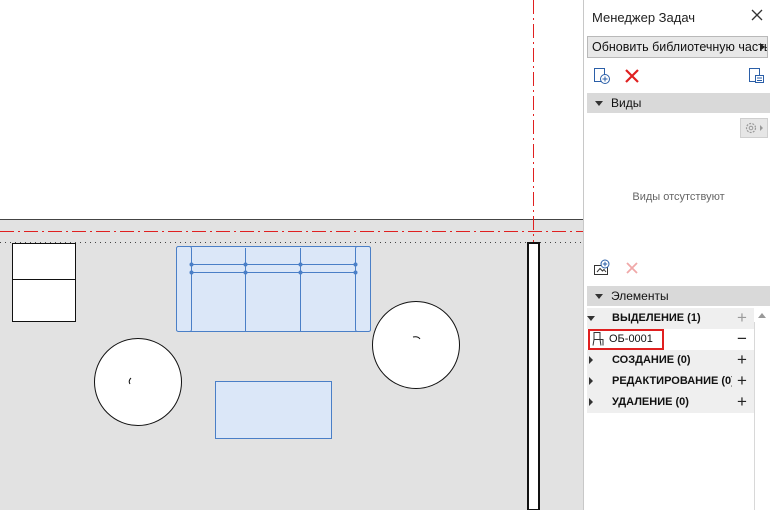  I want to click on group-label: РЕДАКТИРОВАНИЕ (0), so click(672, 381).